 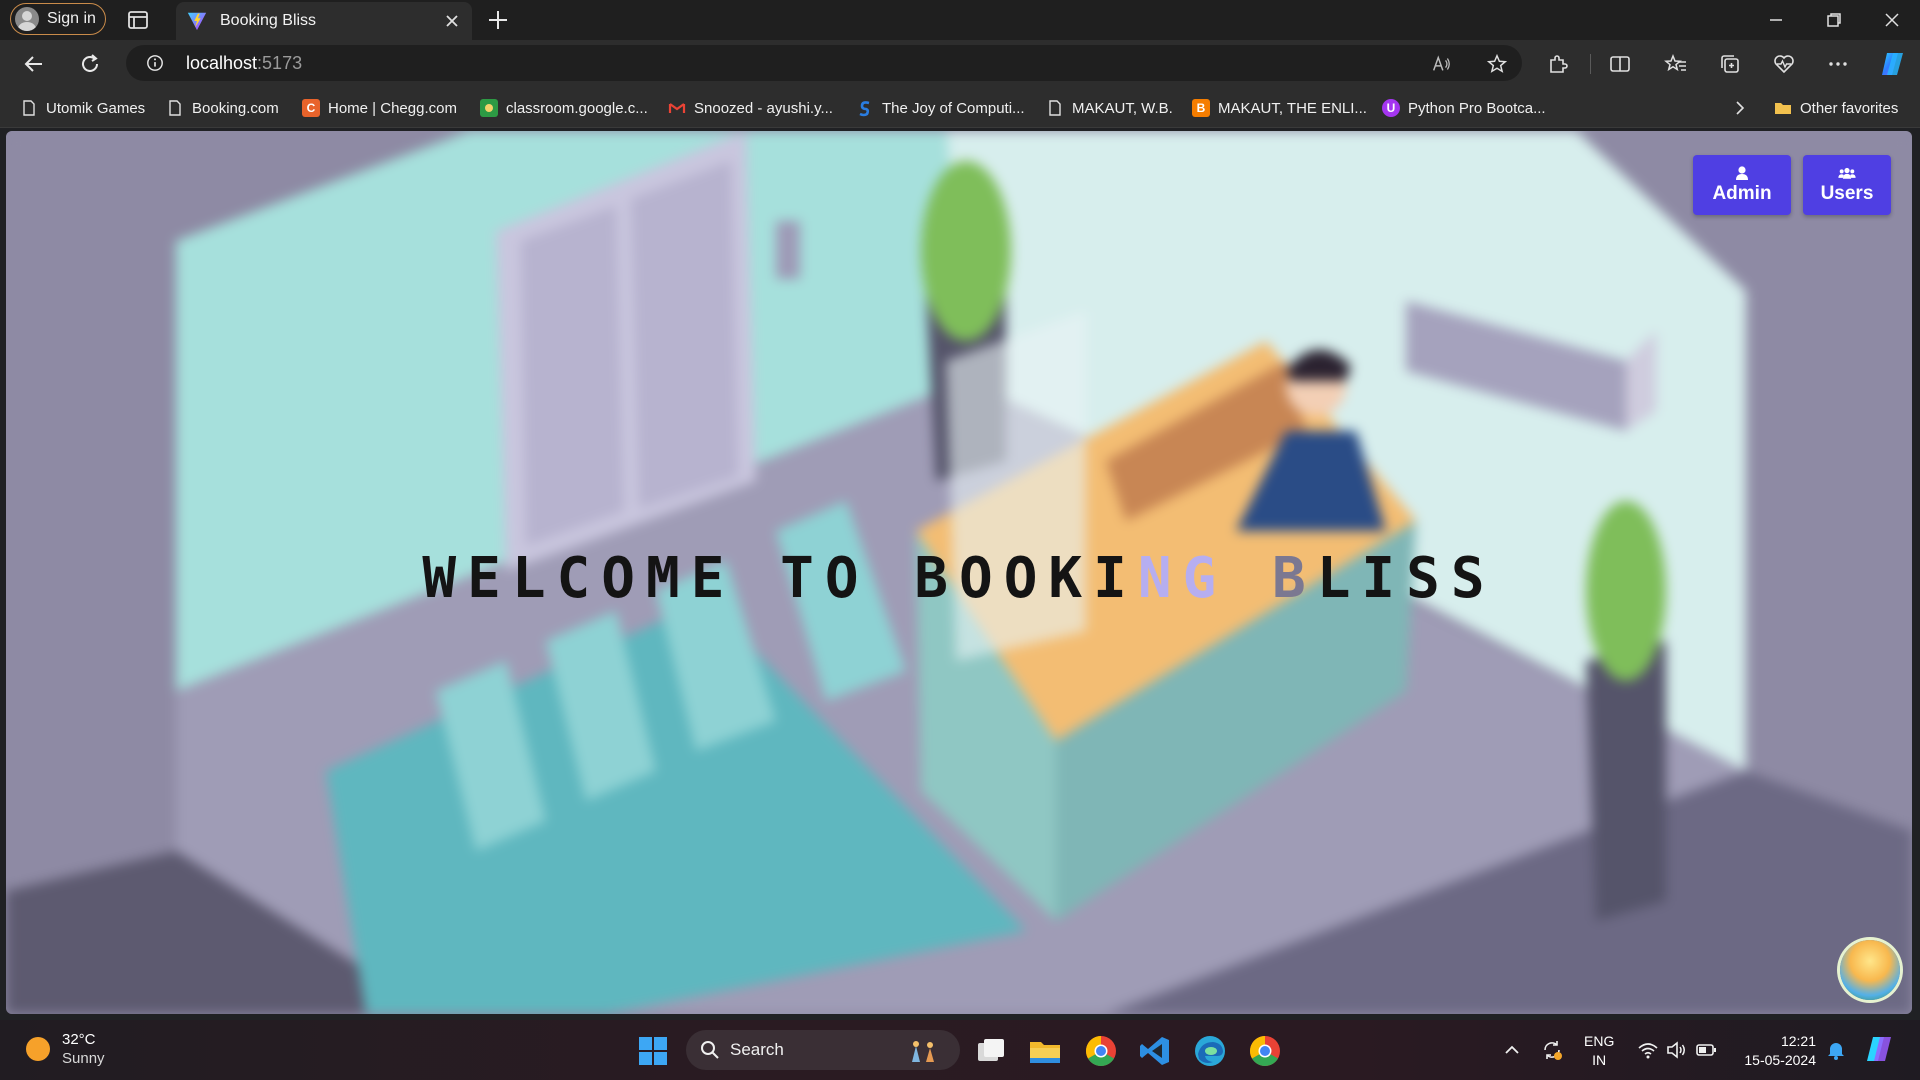 I want to click on site-info-icon, so click(x=155, y=63).